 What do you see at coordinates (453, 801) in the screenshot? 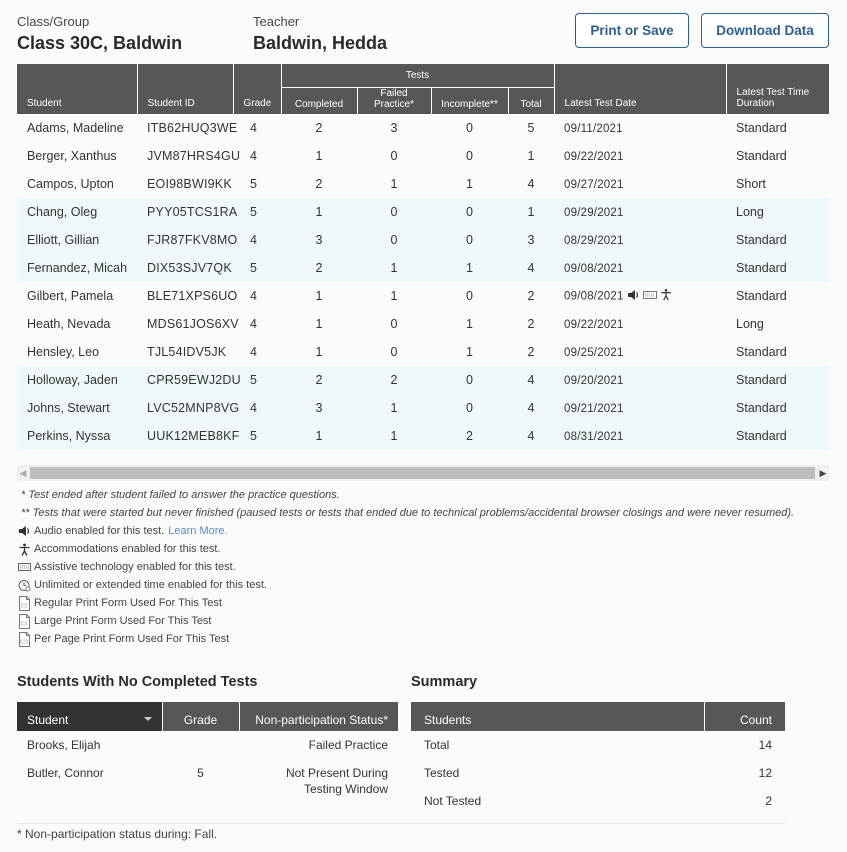
I see `summary-label: Not Tested` at bounding box center [453, 801].